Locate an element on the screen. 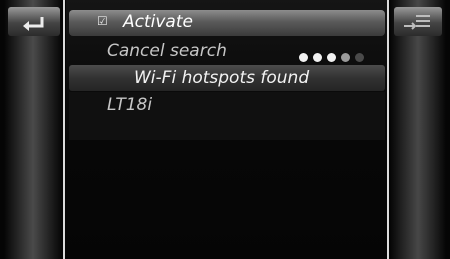 The width and height of the screenshot is (450, 259). back-button is located at coordinates (34, 21).